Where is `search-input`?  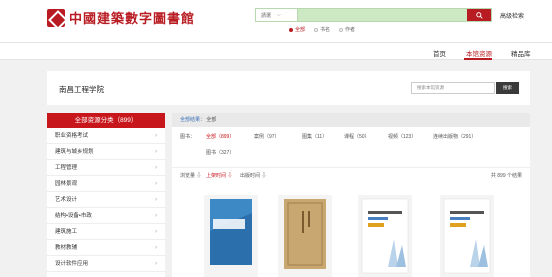 search-input is located at coordinates (382, 15).